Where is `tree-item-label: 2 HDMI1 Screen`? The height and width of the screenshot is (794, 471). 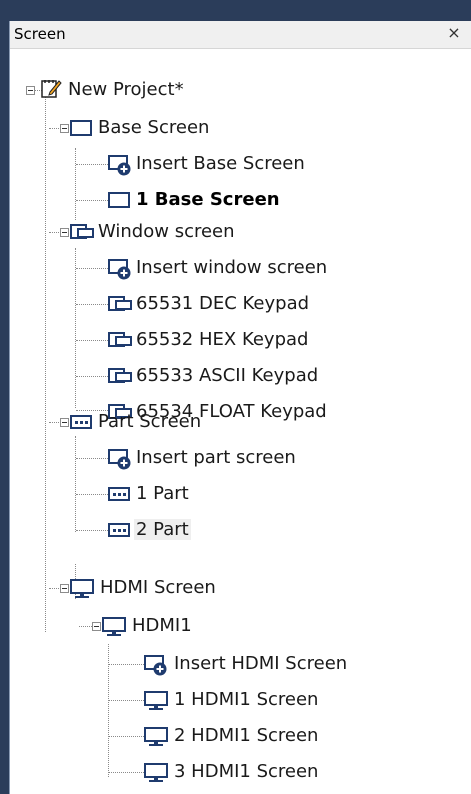 tree-item-label: 2 HDMI1 Screen is located at coordinates (246, 735).